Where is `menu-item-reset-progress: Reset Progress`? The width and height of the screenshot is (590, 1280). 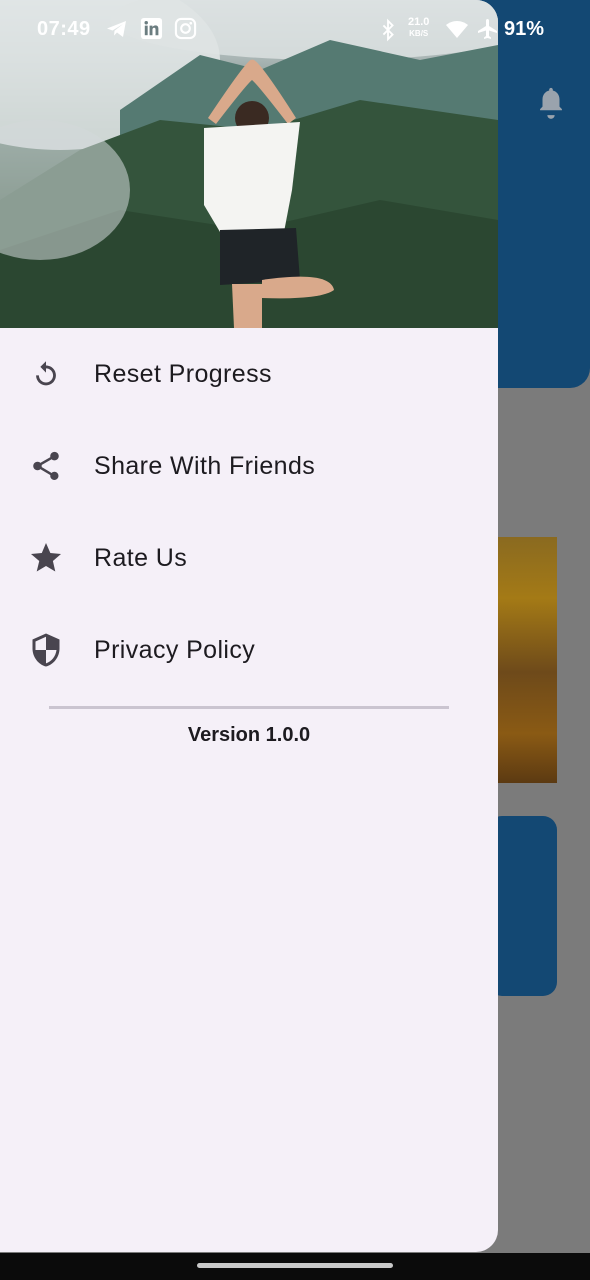 menu-item-reset-progress: Reset Progress is located at coordinates (249, 374).